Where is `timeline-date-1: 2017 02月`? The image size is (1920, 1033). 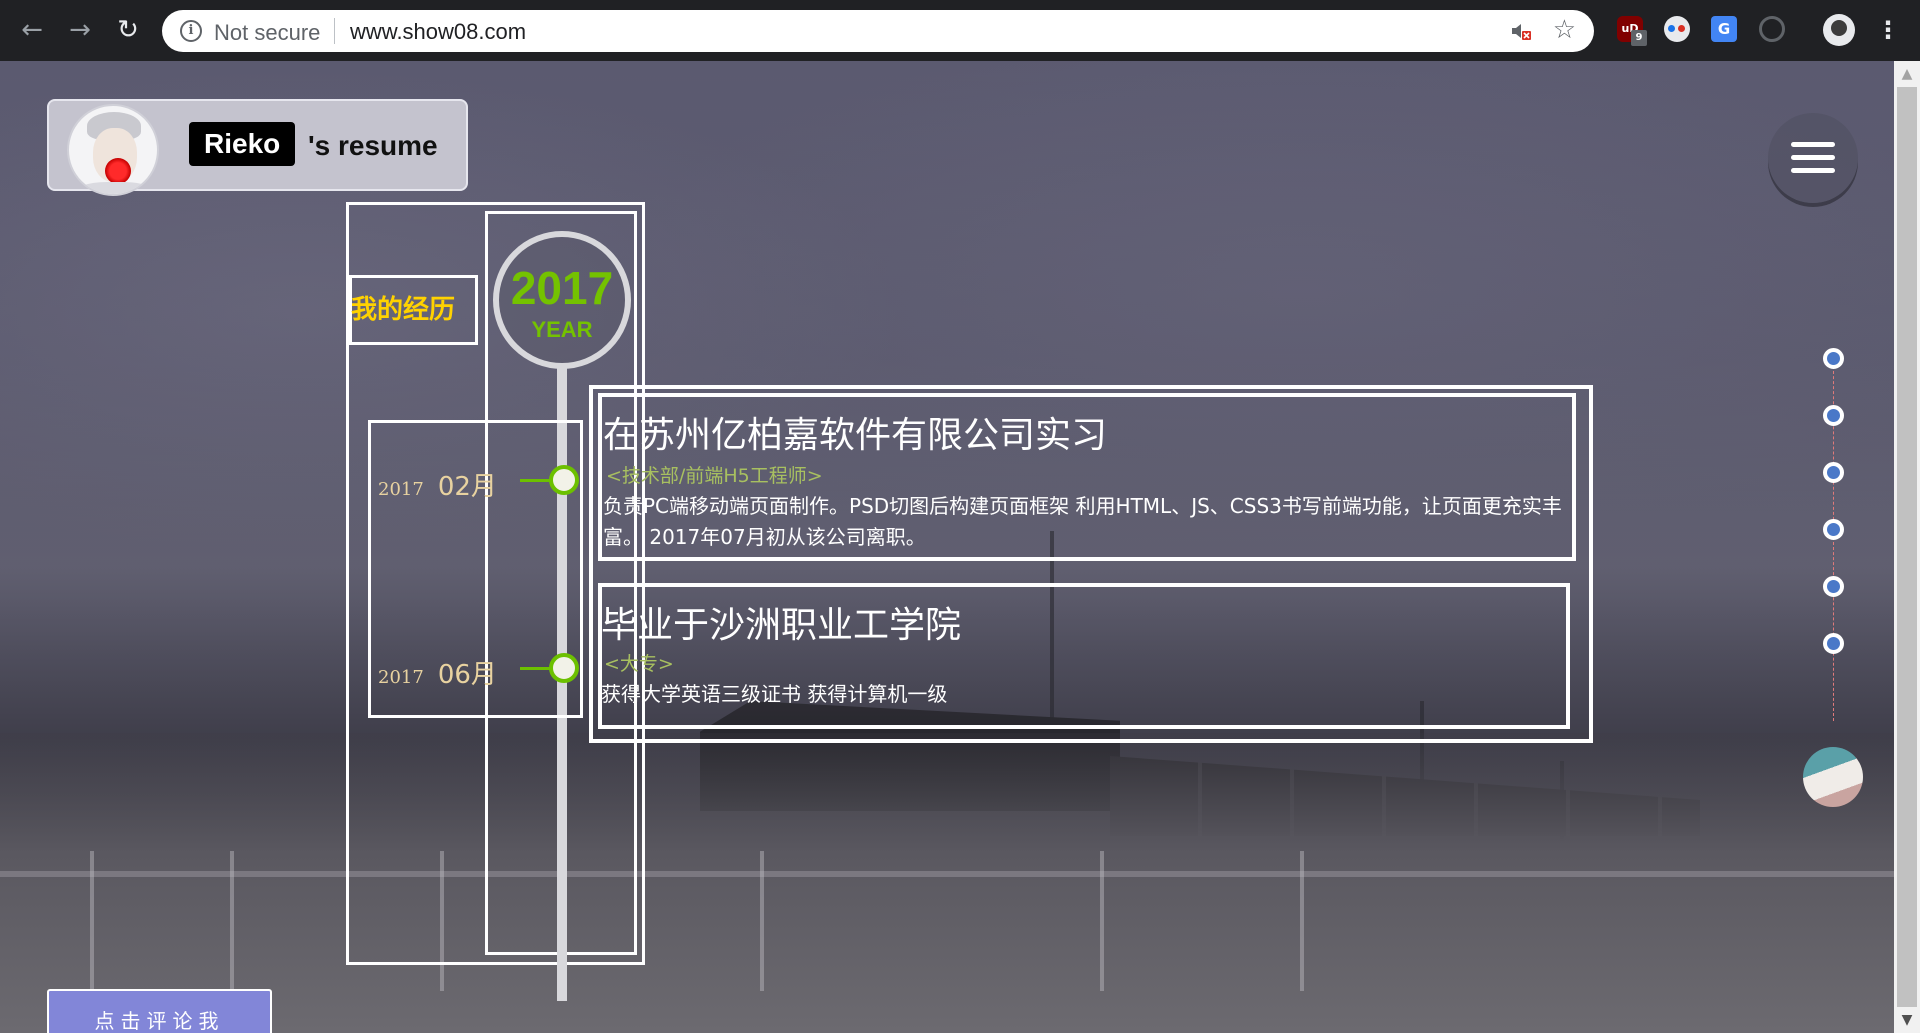
timeline-date-1: 2017 02月 is located at coordinates (437, 484).